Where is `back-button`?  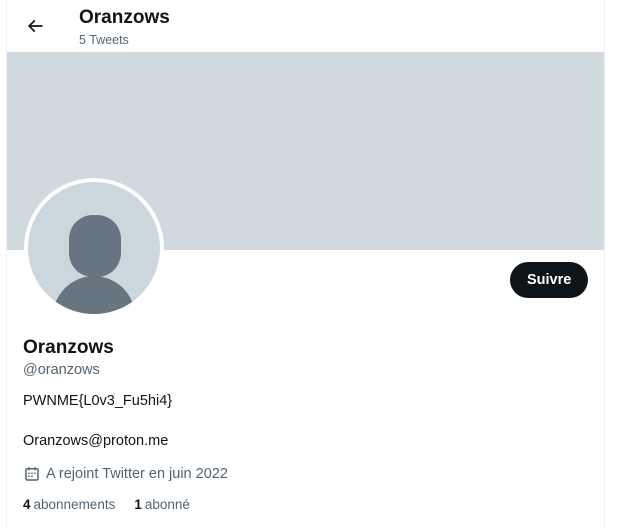 back-button is located at coordinates (35, 26).